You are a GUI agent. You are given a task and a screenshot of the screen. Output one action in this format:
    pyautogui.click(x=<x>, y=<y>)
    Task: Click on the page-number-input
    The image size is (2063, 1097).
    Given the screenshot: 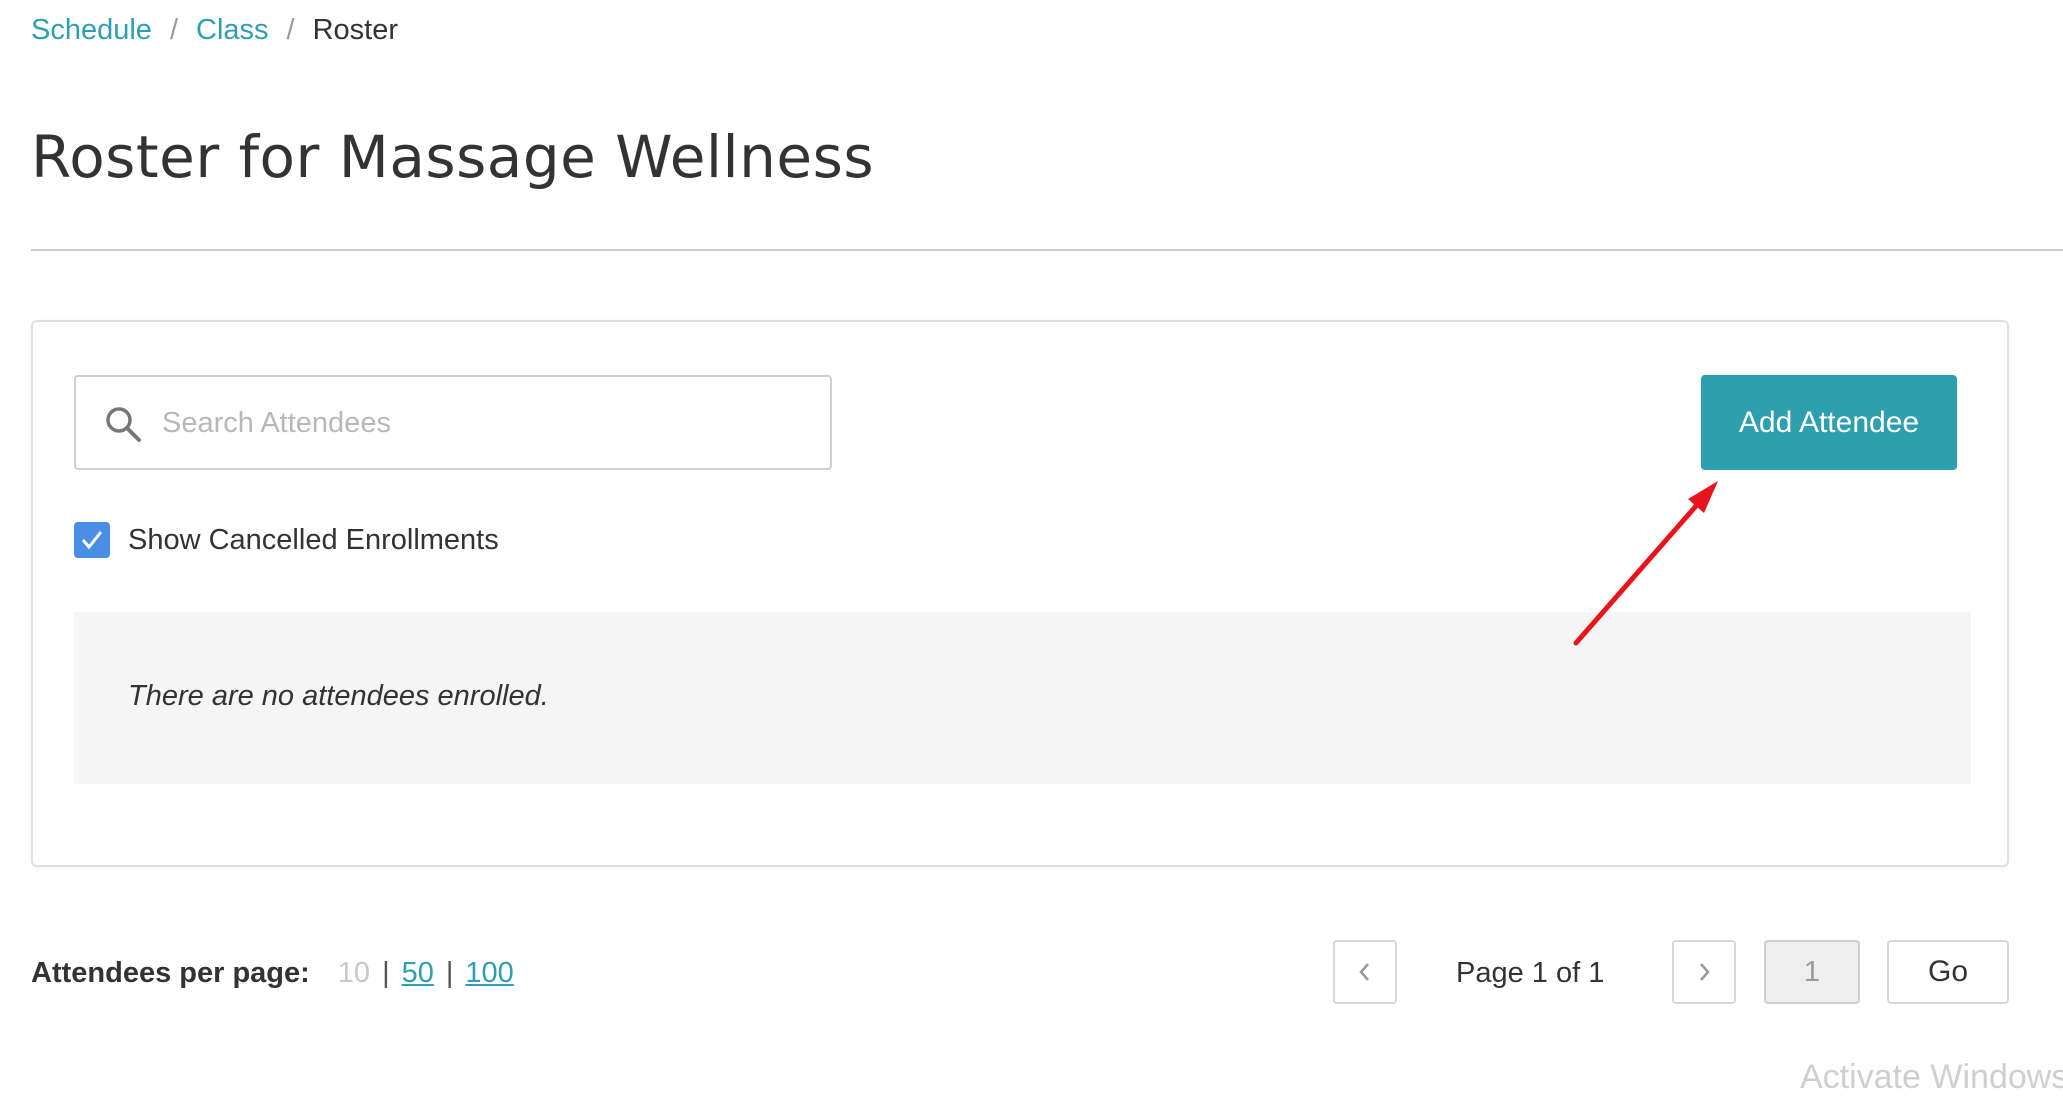 What is the action you would take?
    pyautogui.click(x=1812, y=972)
    